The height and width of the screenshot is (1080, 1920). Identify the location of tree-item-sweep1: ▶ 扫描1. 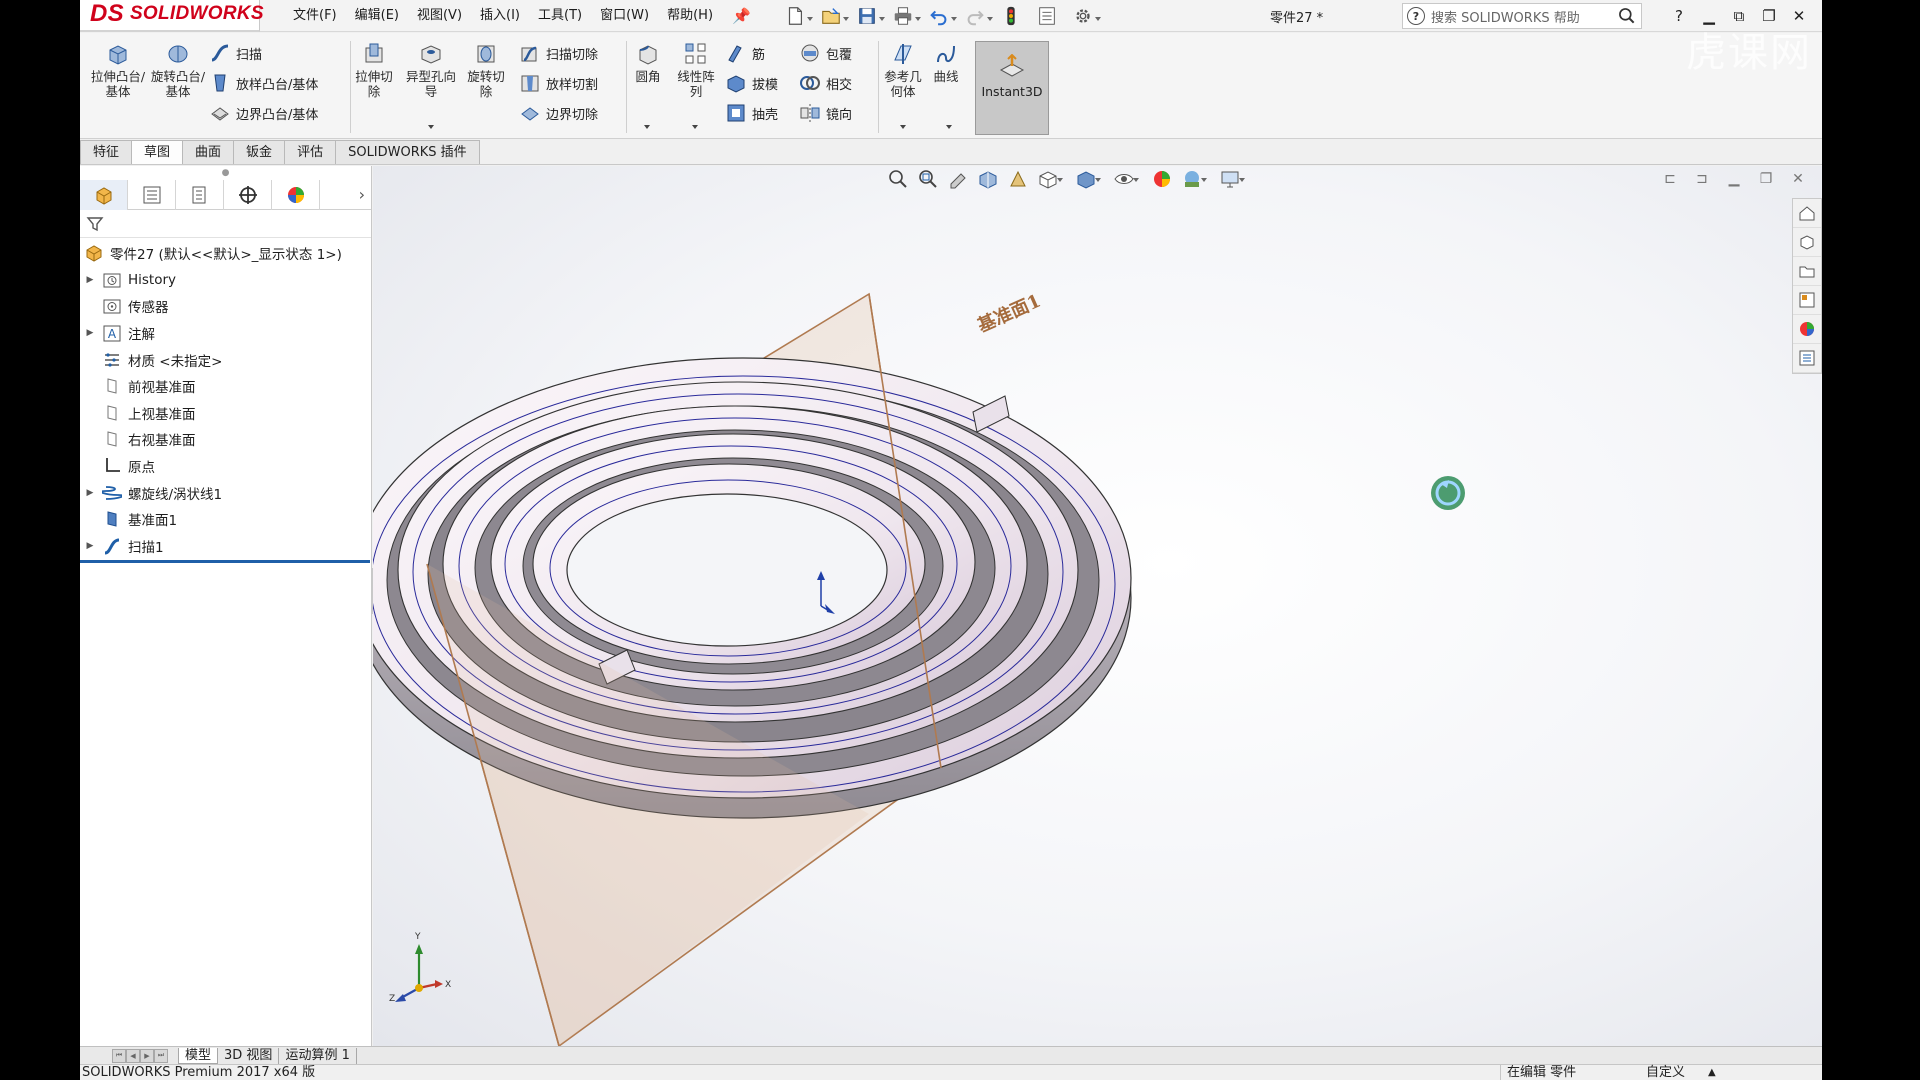
(225, 546).